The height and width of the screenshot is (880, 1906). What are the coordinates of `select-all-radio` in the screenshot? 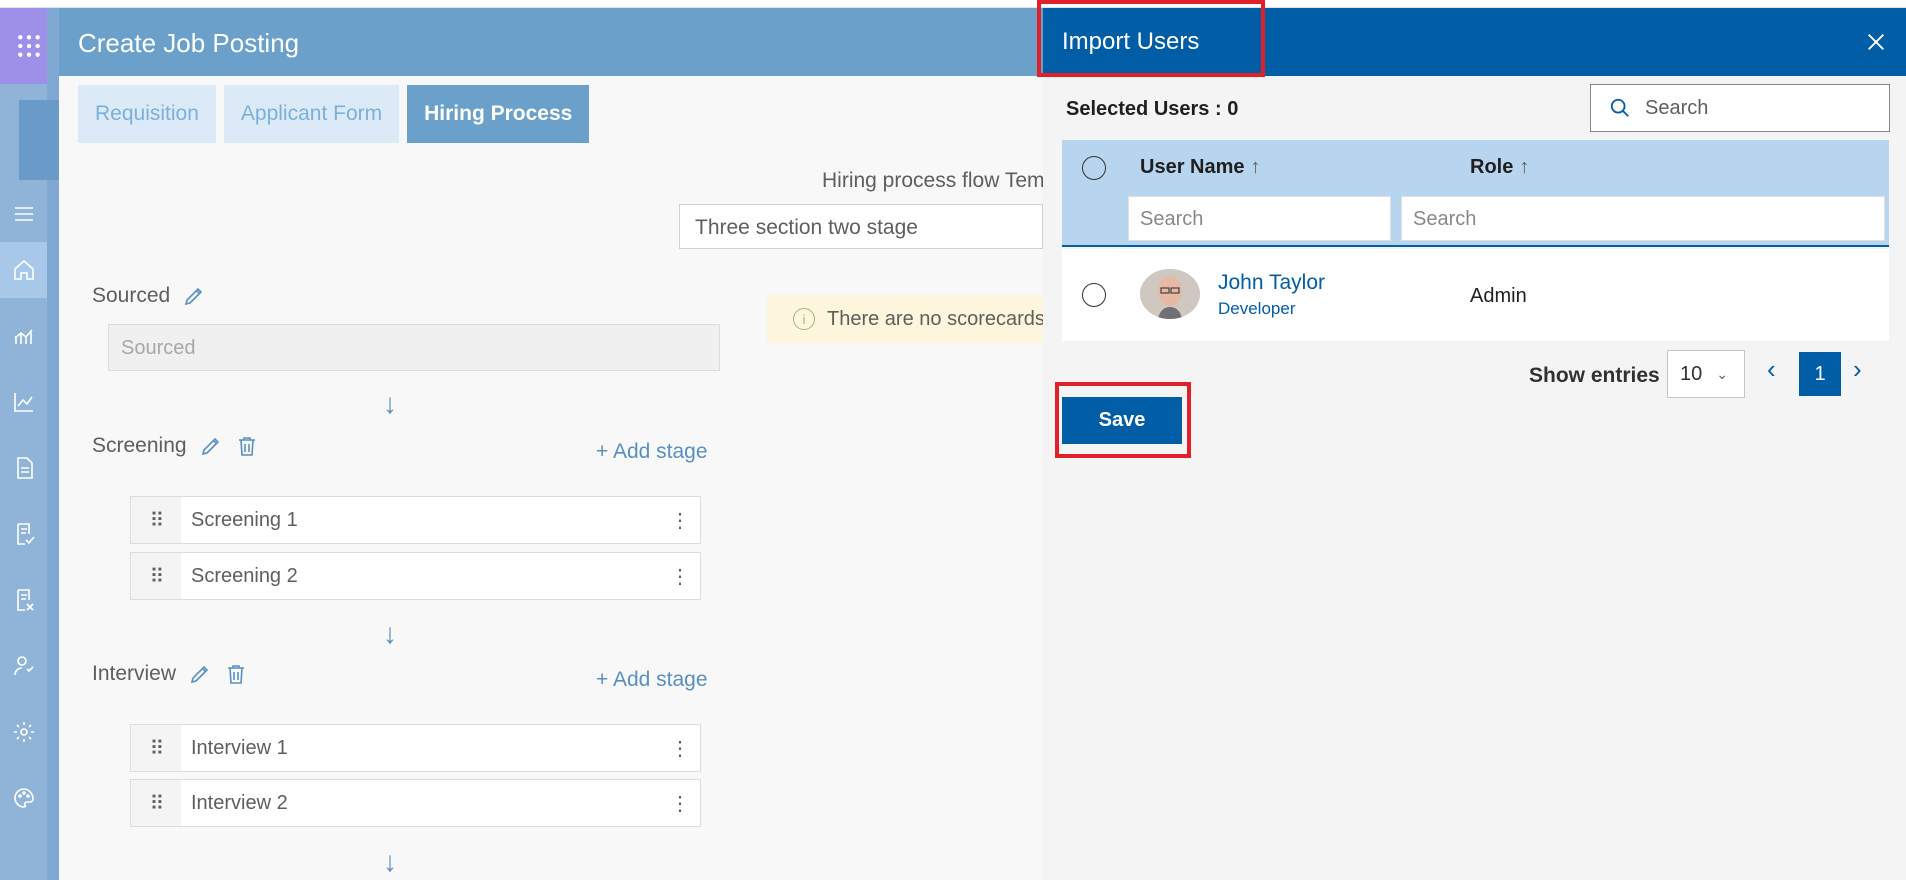 It's located at (1094, 168).